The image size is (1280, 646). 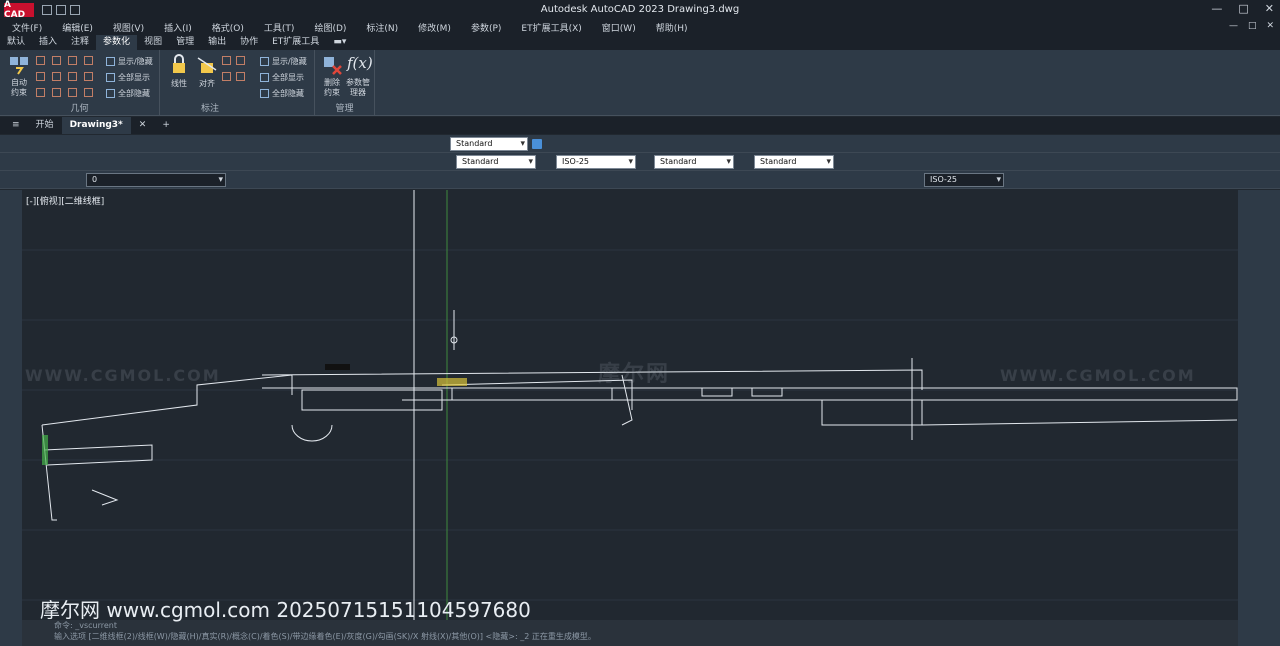 I want to click on window-title: Autodesk AutoCAD 2023 Drawing3.dwg, so click(x=640, y=9).